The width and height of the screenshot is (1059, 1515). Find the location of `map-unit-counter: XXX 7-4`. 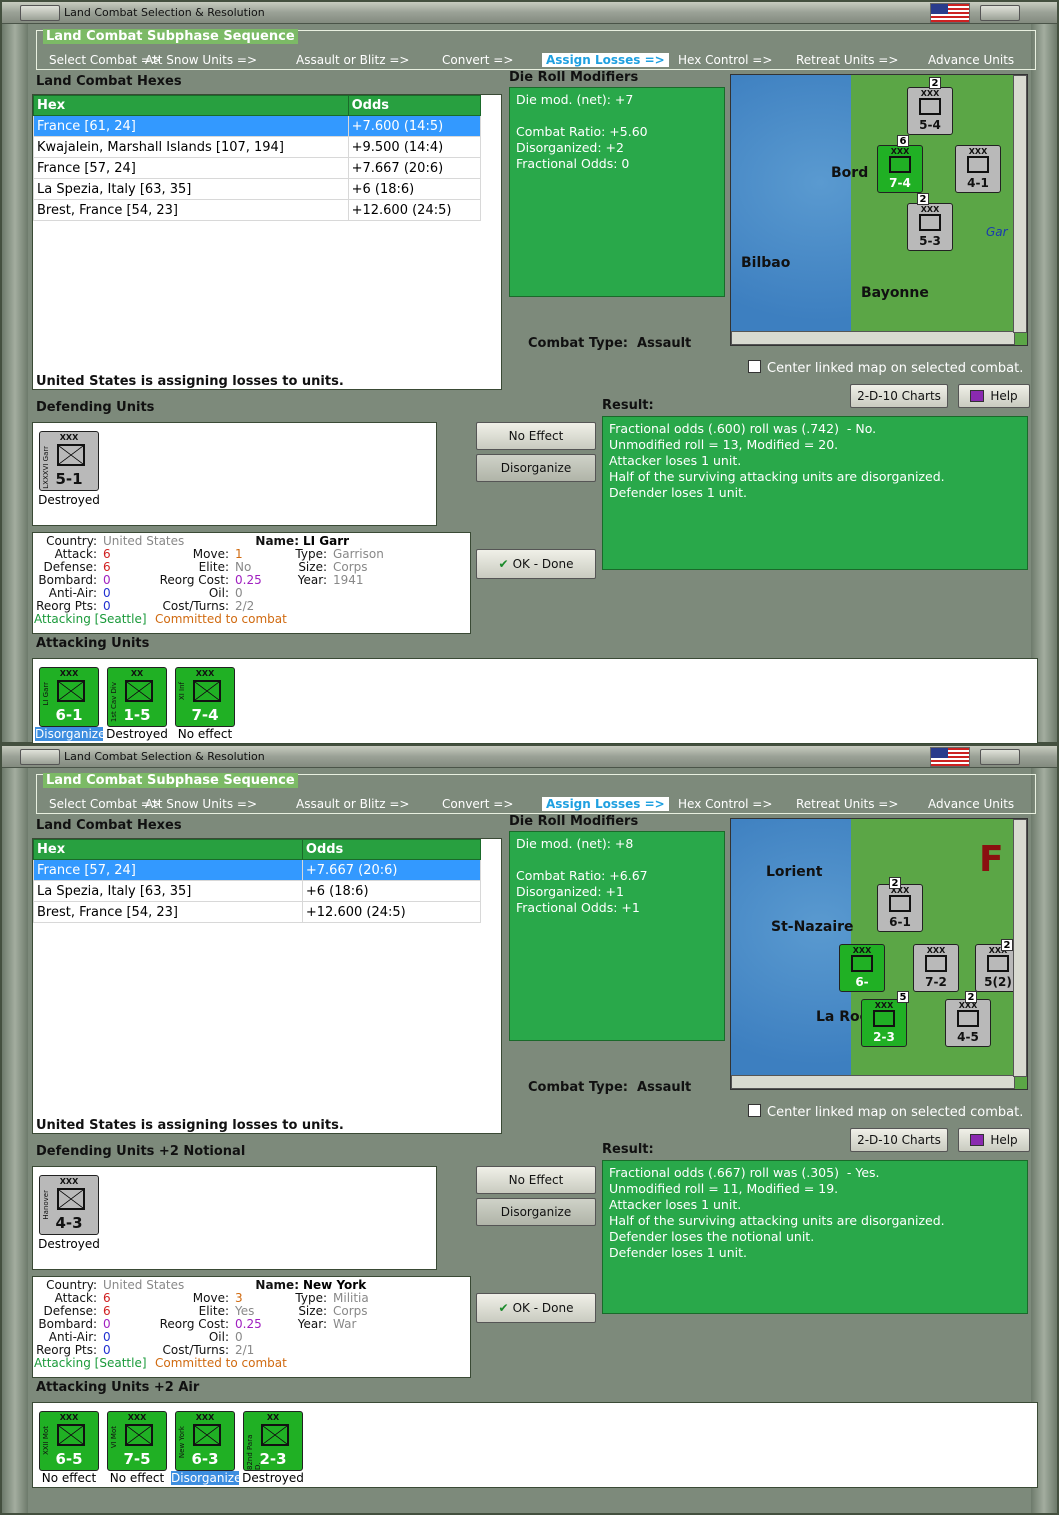

map-unit-counter: XXX 7-4 is located at coordinates (900, 169).